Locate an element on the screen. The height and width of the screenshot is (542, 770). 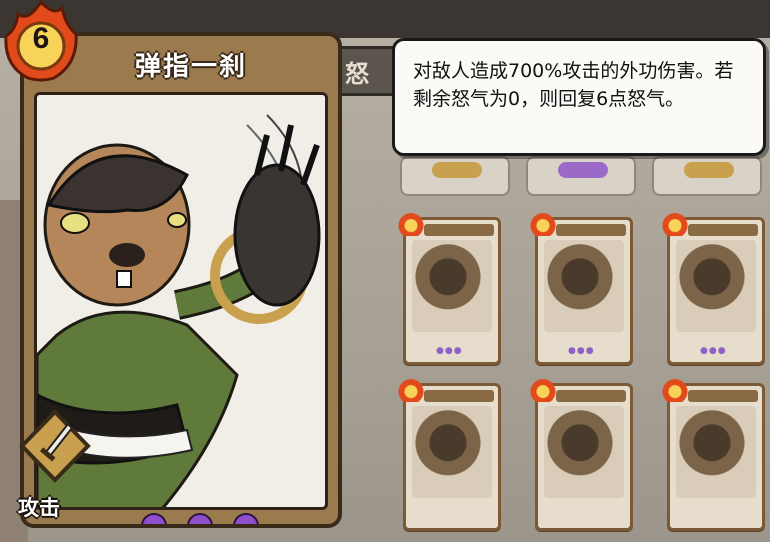
filter-tabs is located at coordinates (585, 178).